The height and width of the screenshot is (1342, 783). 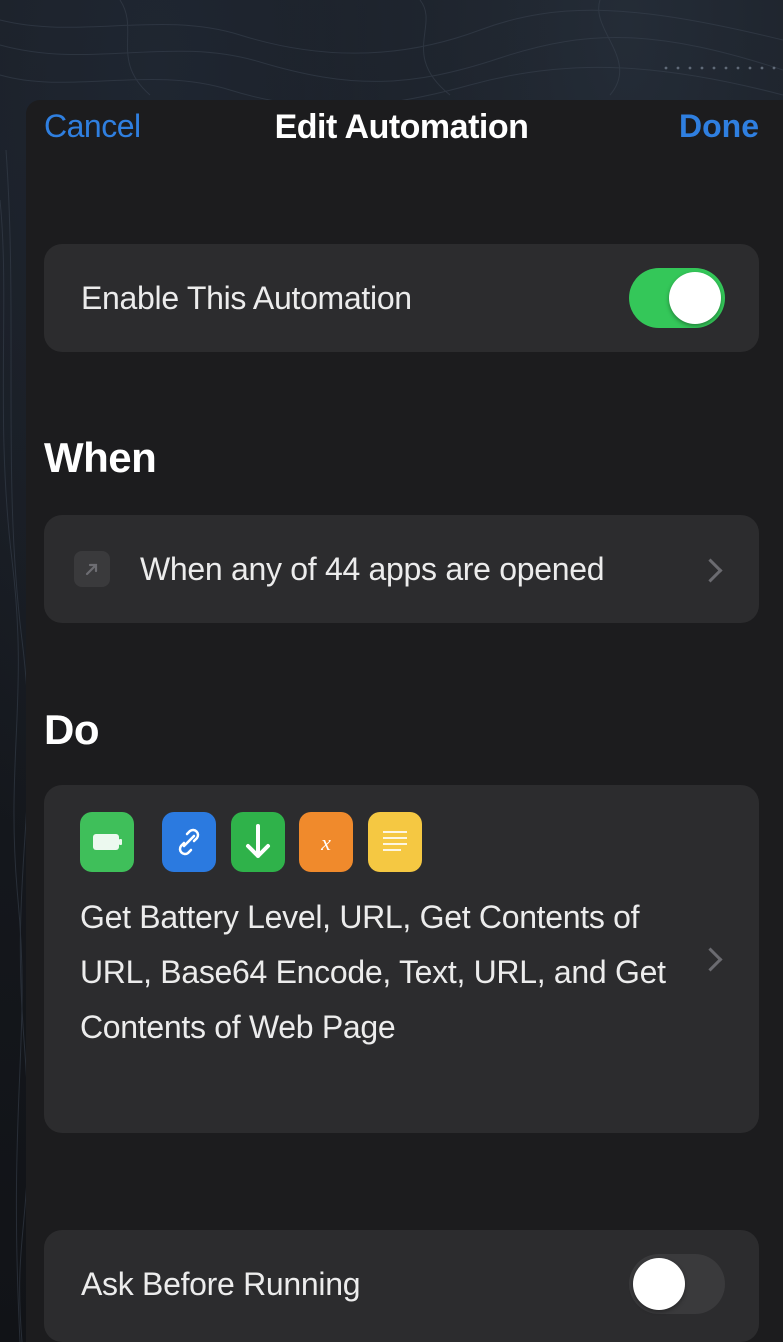 What do you see at coordinates (189, 842) in the screenshot?
I see `link-icon` at bounding box center [189, 842].